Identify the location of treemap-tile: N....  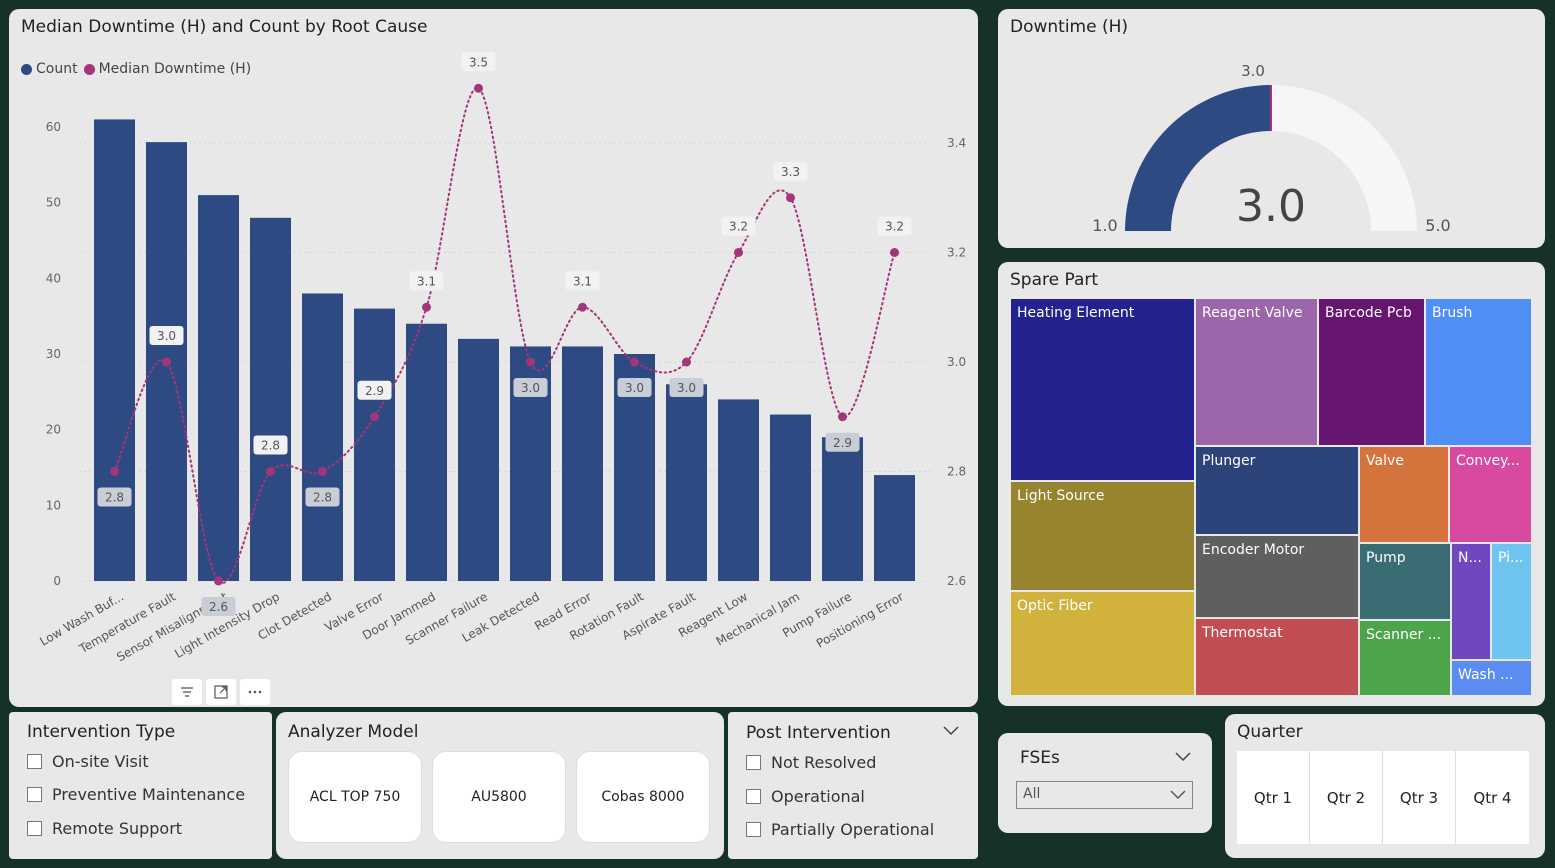
(1471, 601).